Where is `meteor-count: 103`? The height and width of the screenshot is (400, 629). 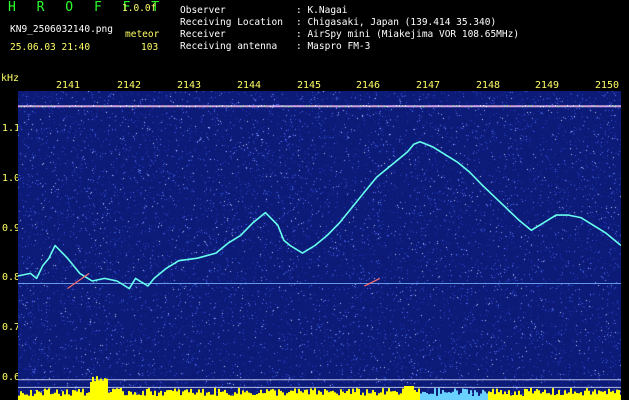
meteor-count: 103 is located at coordinates (150, 47).